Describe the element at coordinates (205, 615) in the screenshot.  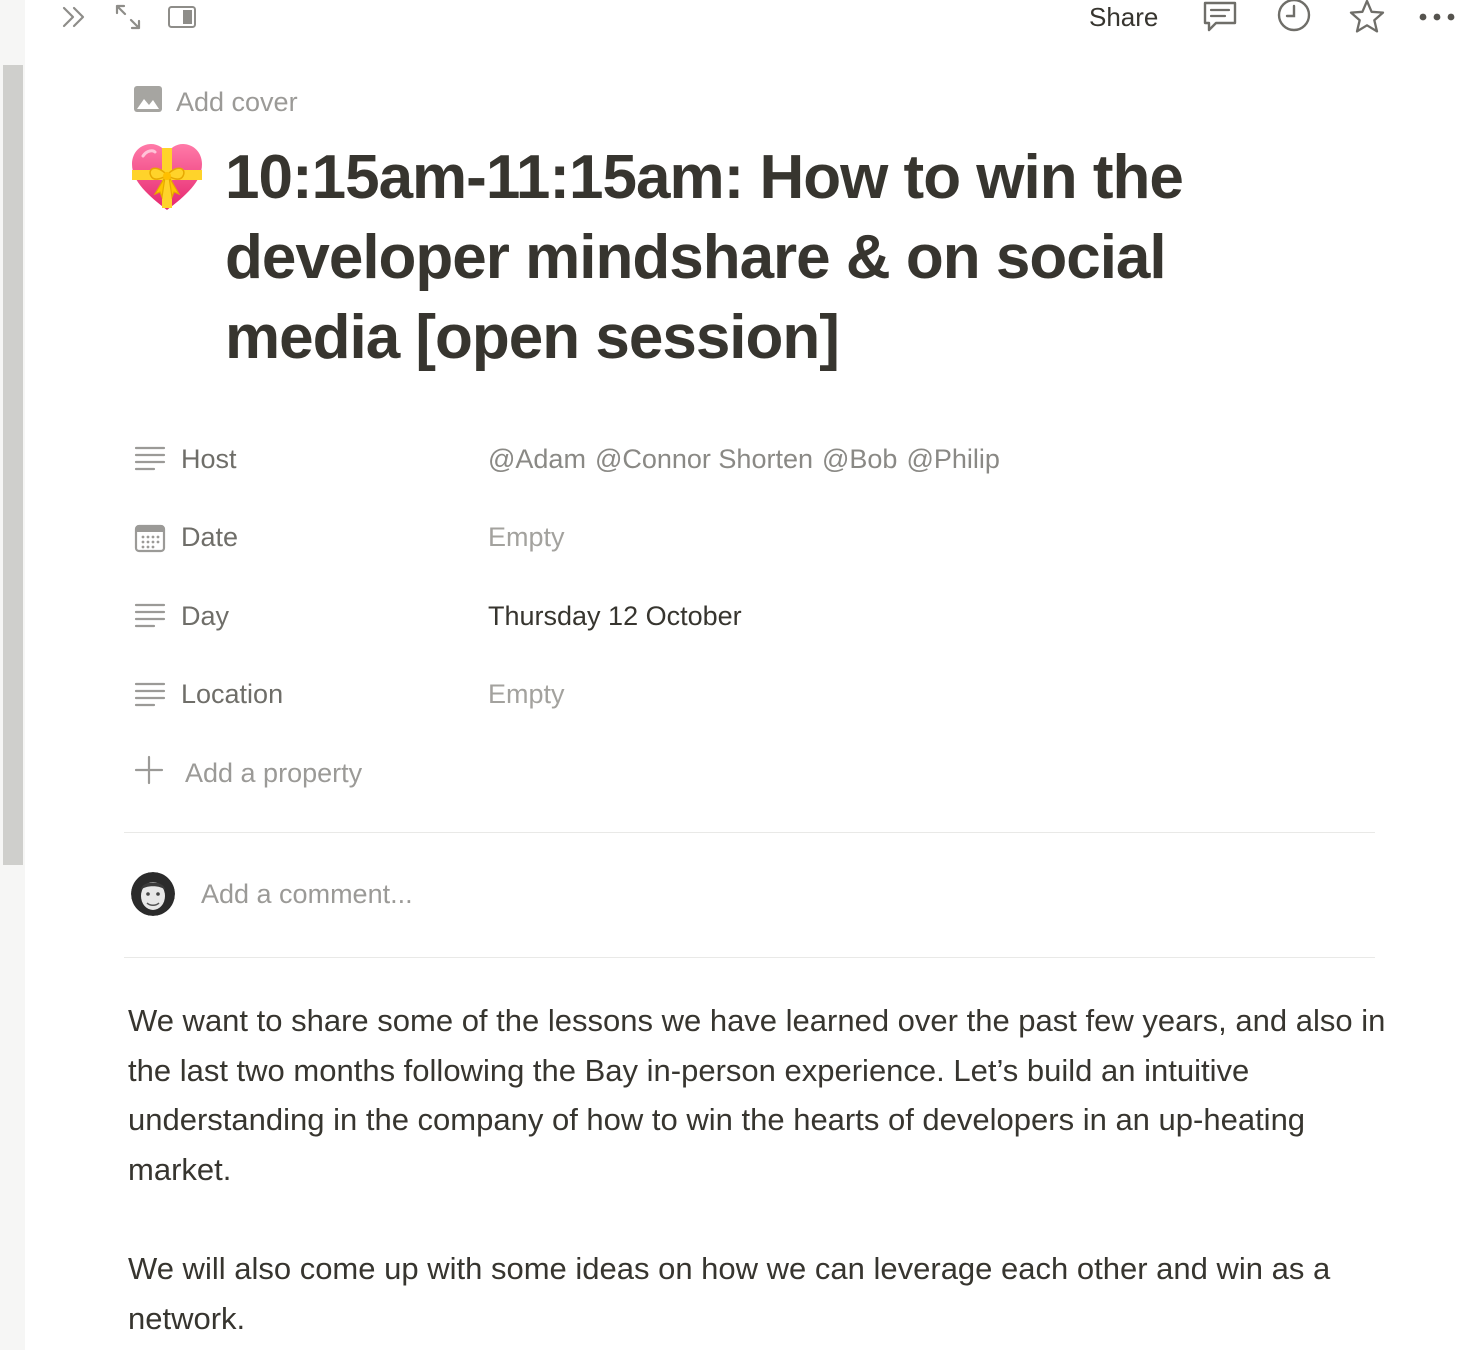
I see `property-key-label: Day` at that location.